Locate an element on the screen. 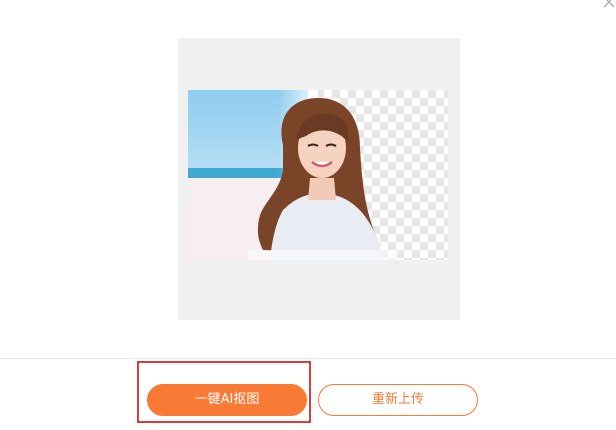 This screenshot has width=616, height=430. close-icon is located at coordinates (609, 4).